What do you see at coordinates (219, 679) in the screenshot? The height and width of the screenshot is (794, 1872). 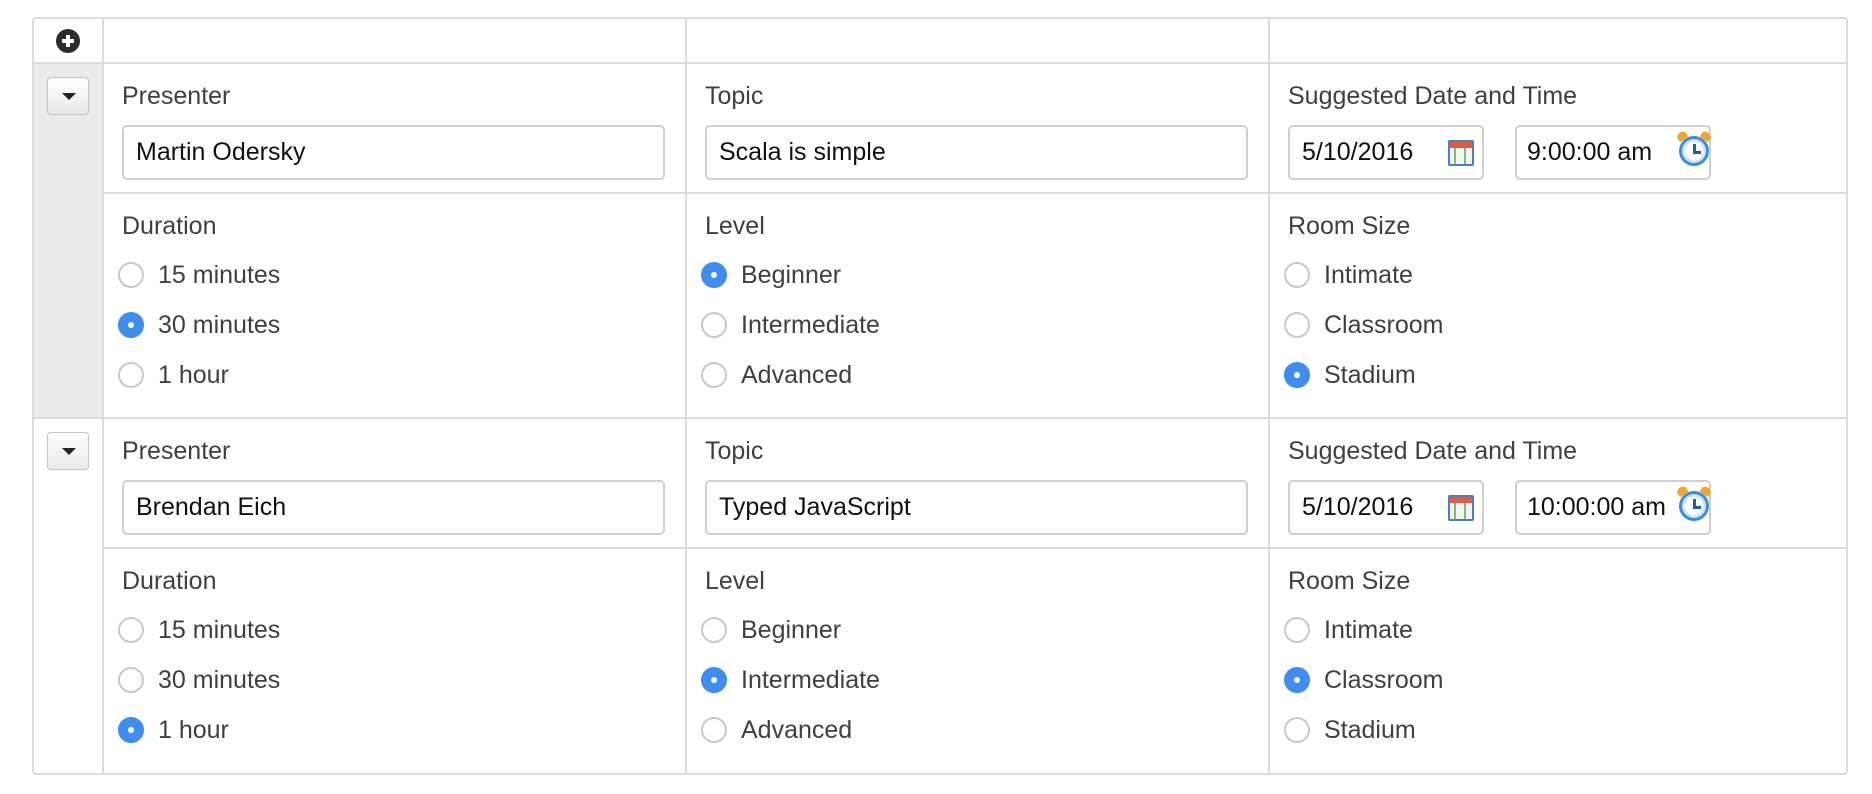 I see `duration-option-label: 30 minutes` at bounding box center [219, 679].